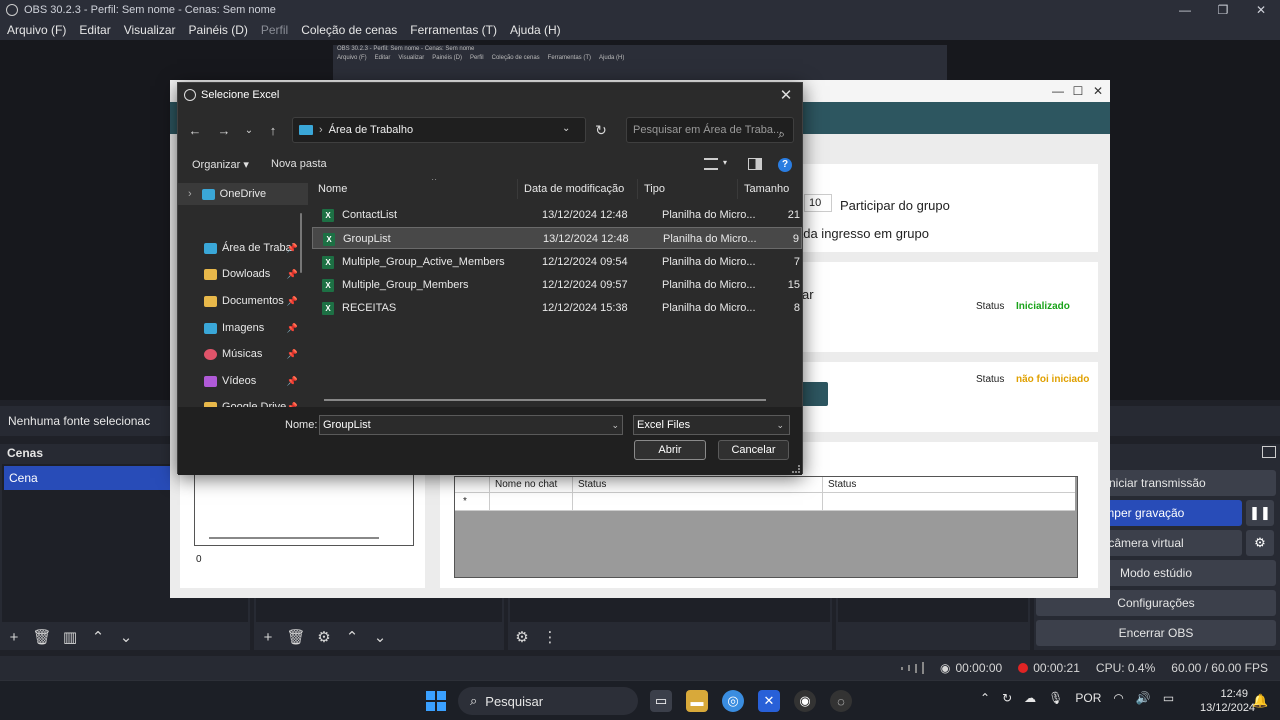 This screenshot has width=1280, height=720. I want to click on chevron-down-icon: ⌄, so click(615, 425).